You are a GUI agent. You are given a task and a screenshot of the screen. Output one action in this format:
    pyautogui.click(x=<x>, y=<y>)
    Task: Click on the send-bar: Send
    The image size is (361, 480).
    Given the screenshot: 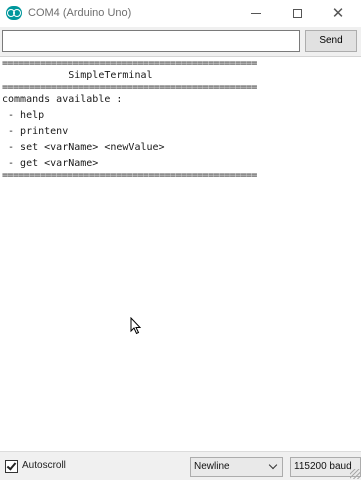 What is the action you would take?
    pyautogui.click(x=180, y=42)
    